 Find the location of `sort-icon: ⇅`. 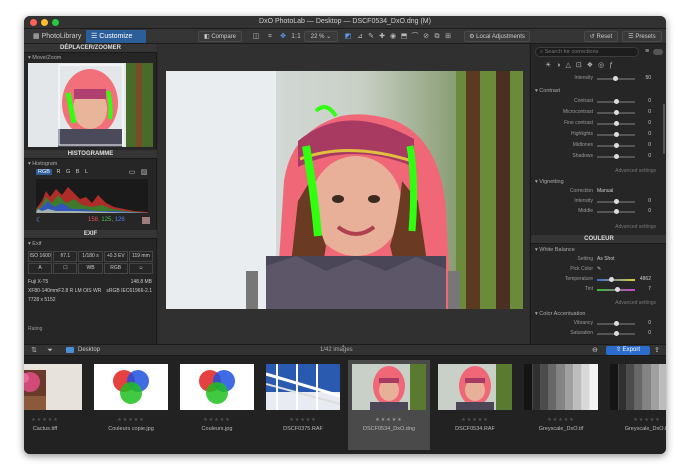

sort-icon: ⇅ is located at coordinates (34, 350).